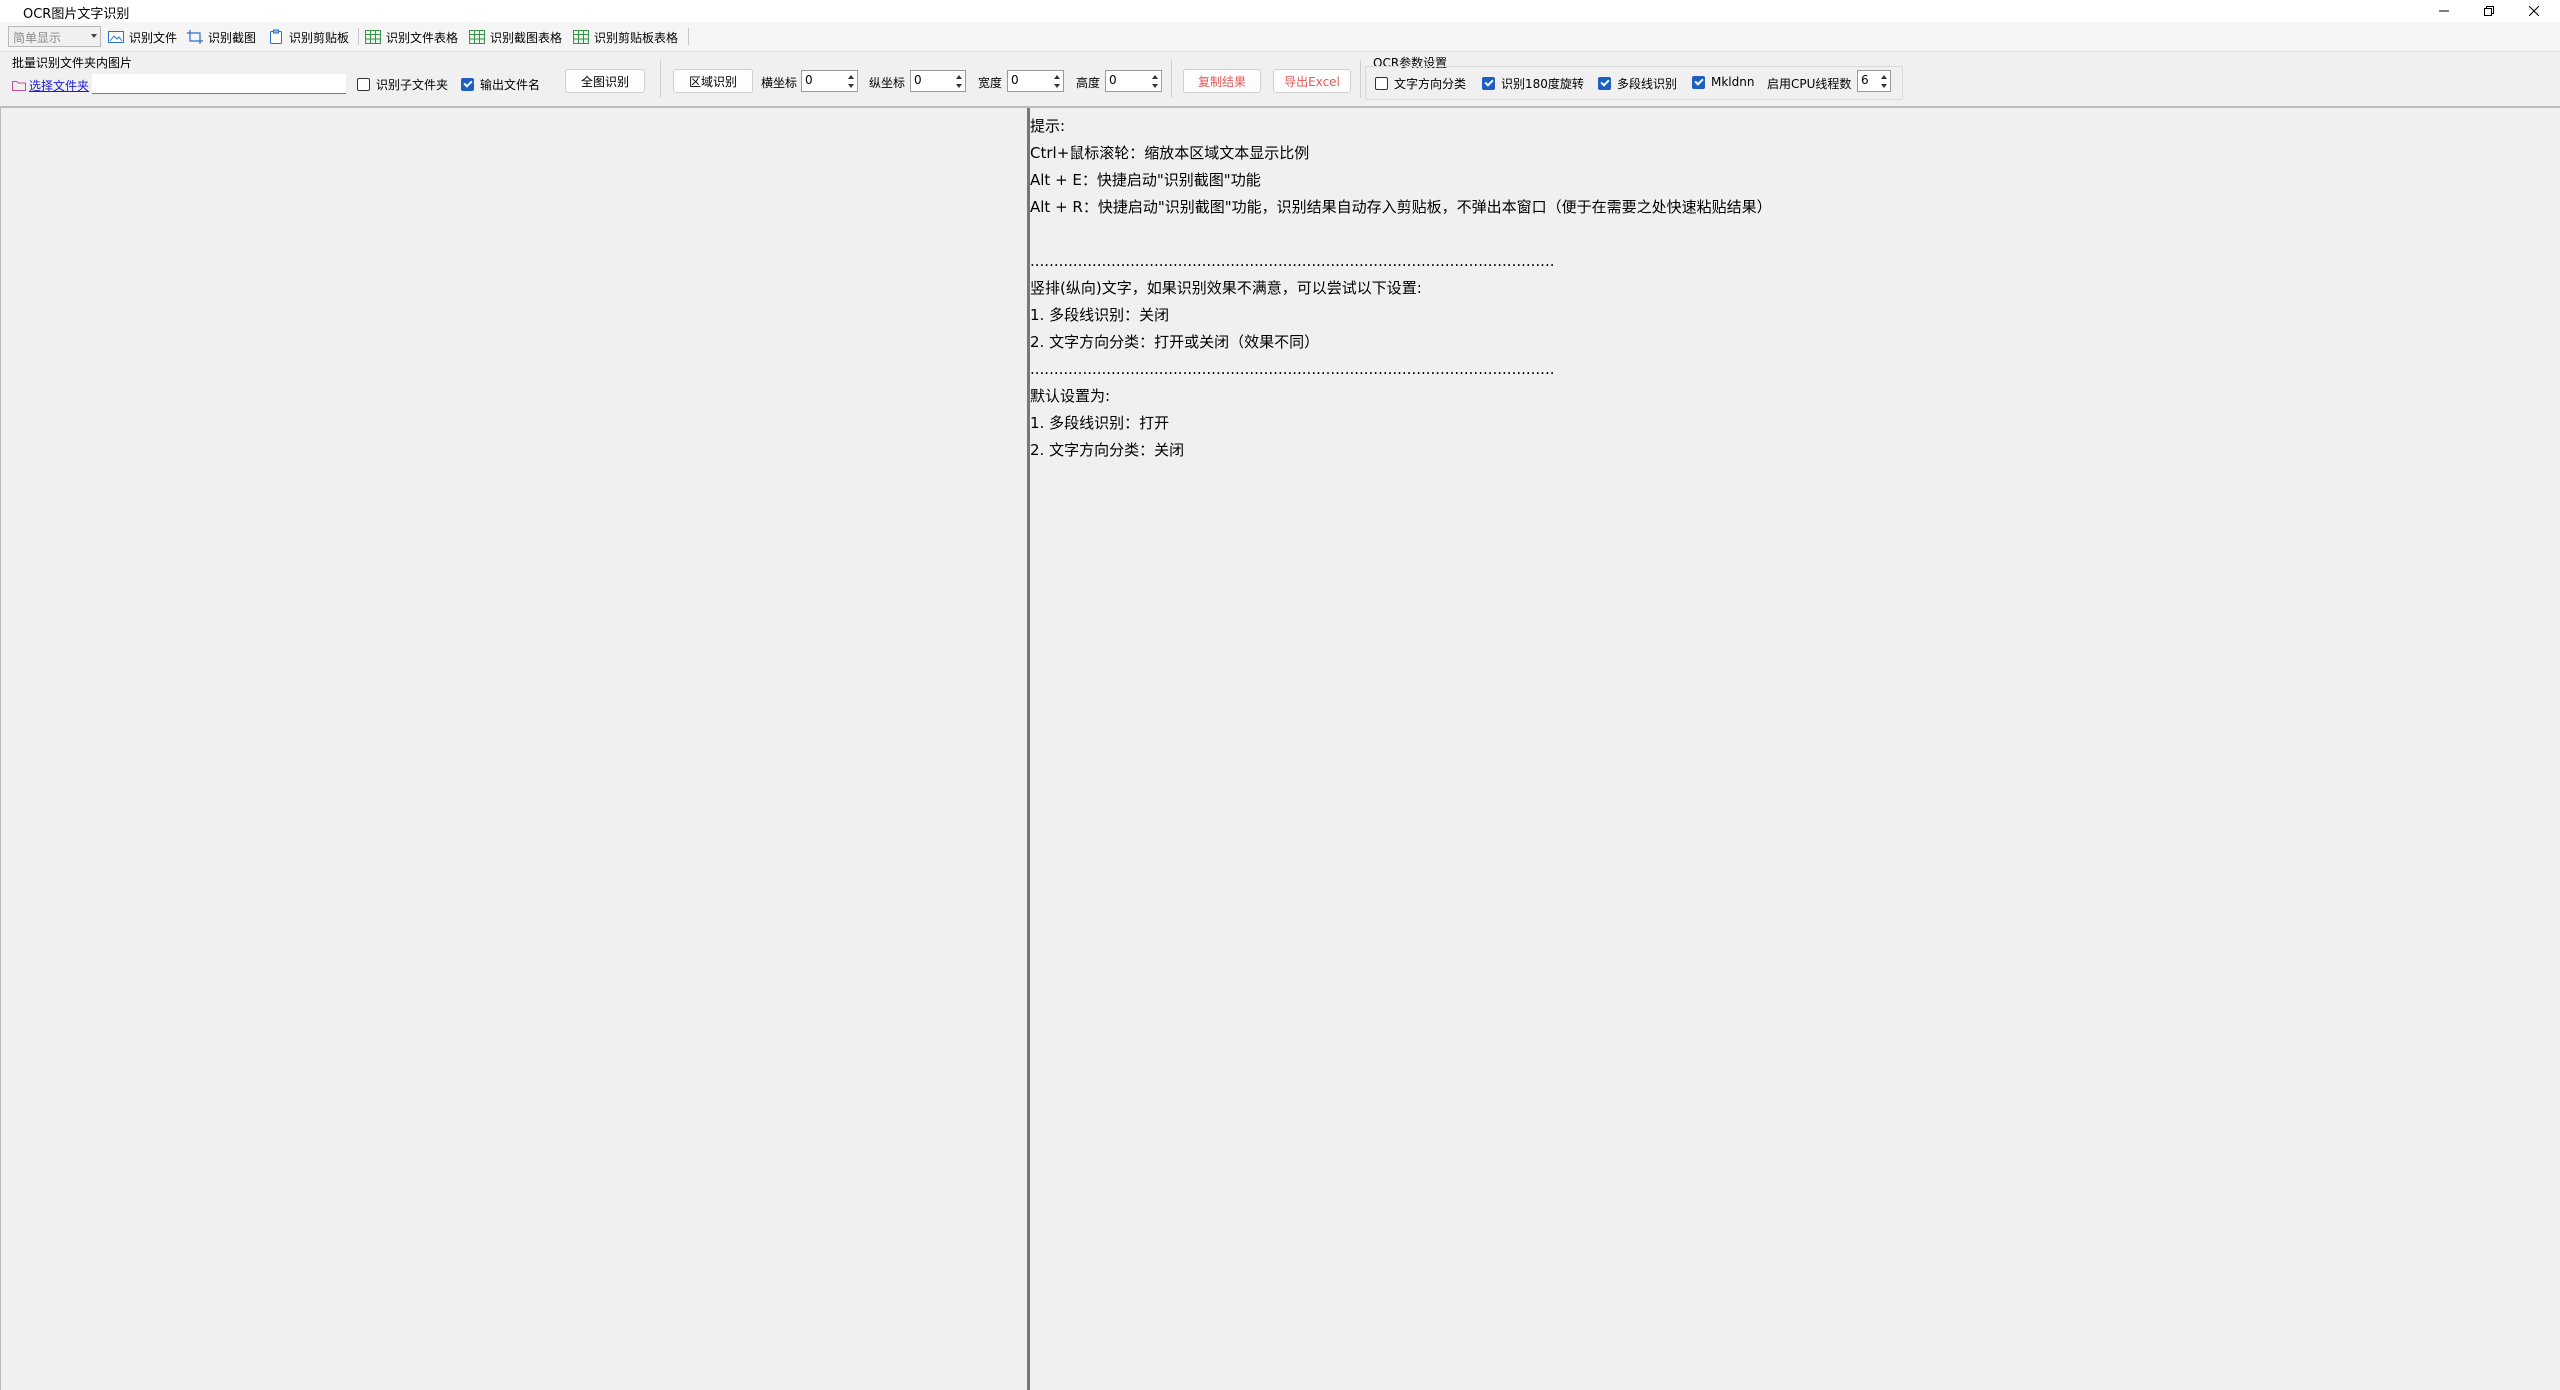 This screenshot has height=1390, width=2560. I want to click on include-subfolders-label: 识别子文件夹, so click(412, 85).